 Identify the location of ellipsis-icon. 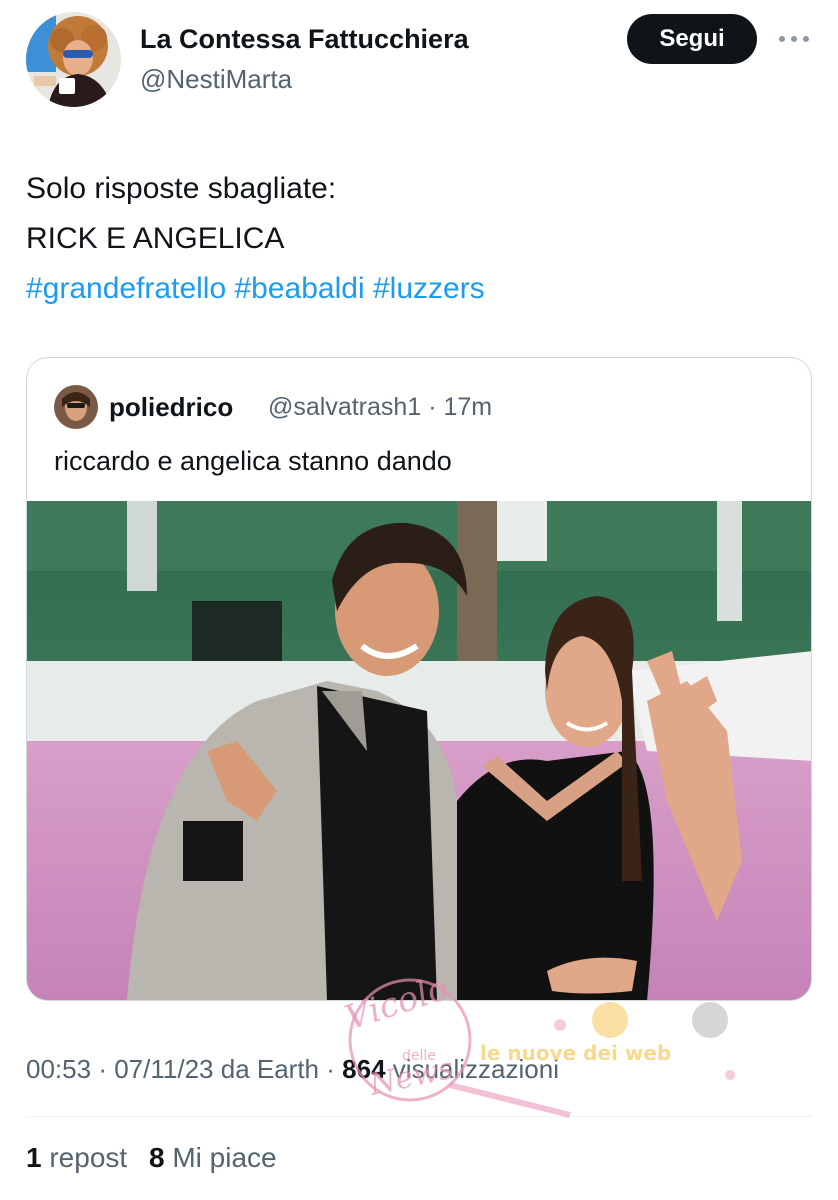
(794, 39).